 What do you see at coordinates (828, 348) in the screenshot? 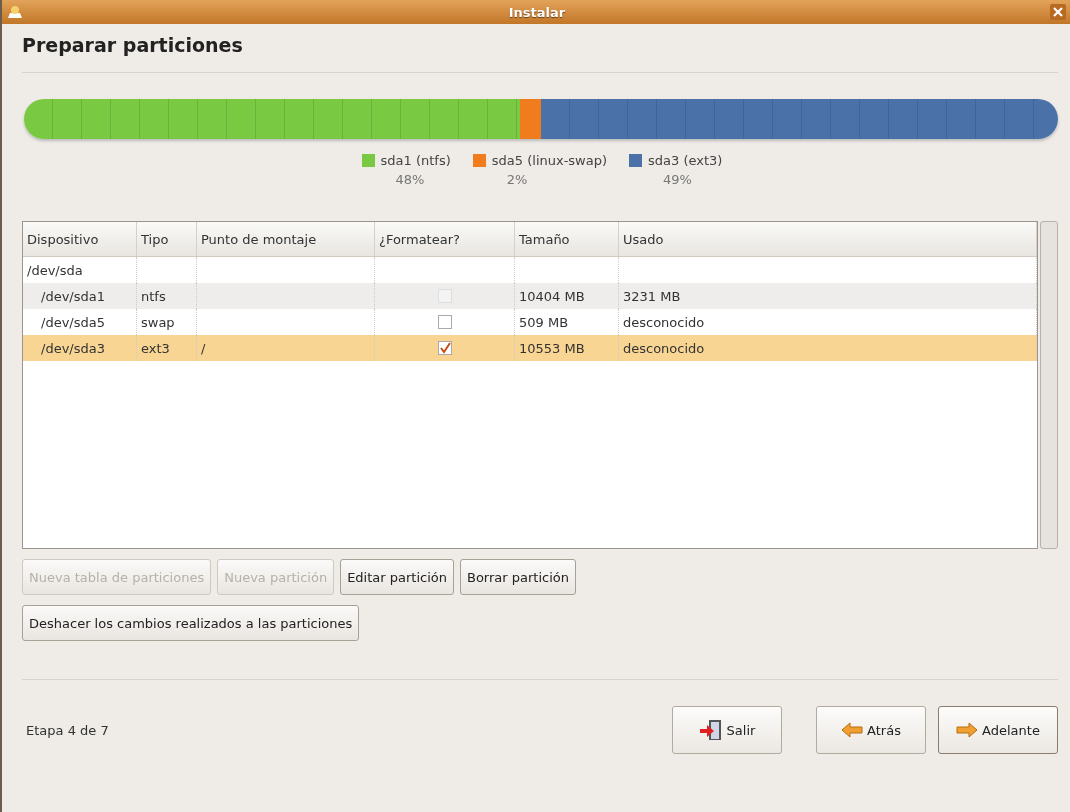
I see `table-cell: desconocido` at bounding box center [828, 348].